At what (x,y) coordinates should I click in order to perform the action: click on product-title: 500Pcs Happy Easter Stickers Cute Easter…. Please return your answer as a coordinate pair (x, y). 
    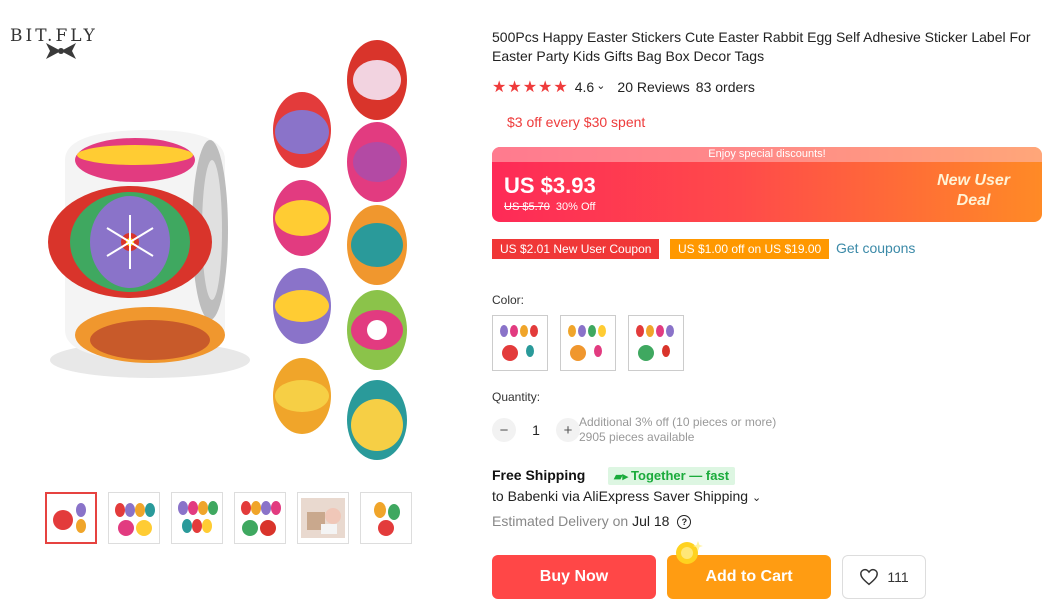
    Looking at the image, I should click on (761, 46).